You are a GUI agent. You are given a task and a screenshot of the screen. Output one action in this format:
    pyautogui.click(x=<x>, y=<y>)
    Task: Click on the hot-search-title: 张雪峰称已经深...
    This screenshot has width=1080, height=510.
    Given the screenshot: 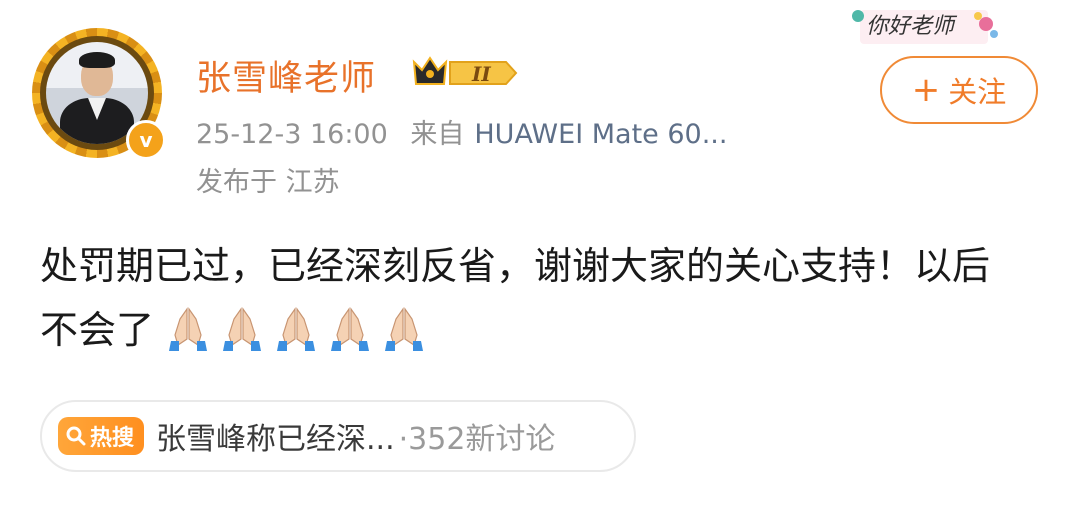 What is the action you would take?
    pyautogui.click(x=275, y=439)
    